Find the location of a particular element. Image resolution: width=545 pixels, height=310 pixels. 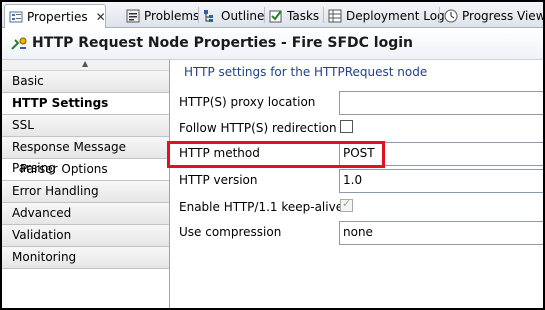

tab-label: Progress View is located at coordinates (502, 15).